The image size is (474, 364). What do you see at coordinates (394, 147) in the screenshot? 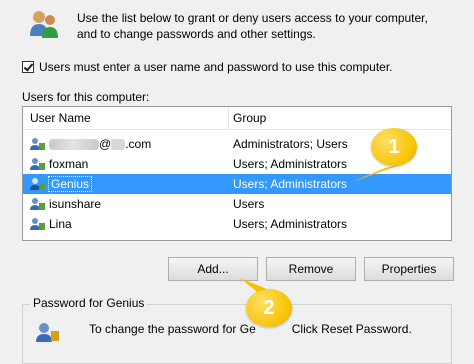
I see `callout-1: 1` at bounding box center [394, 147].